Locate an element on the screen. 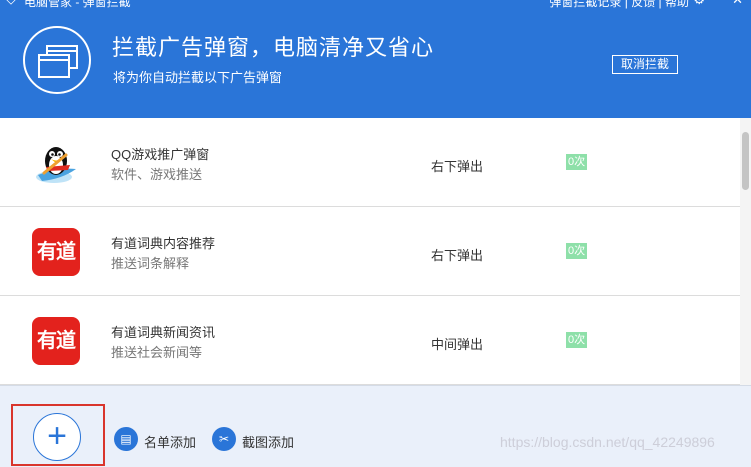 The width and height of the screenshot is (751, 467). item-name: 有道词典内容推荐 is located at coordinates (163, 243).